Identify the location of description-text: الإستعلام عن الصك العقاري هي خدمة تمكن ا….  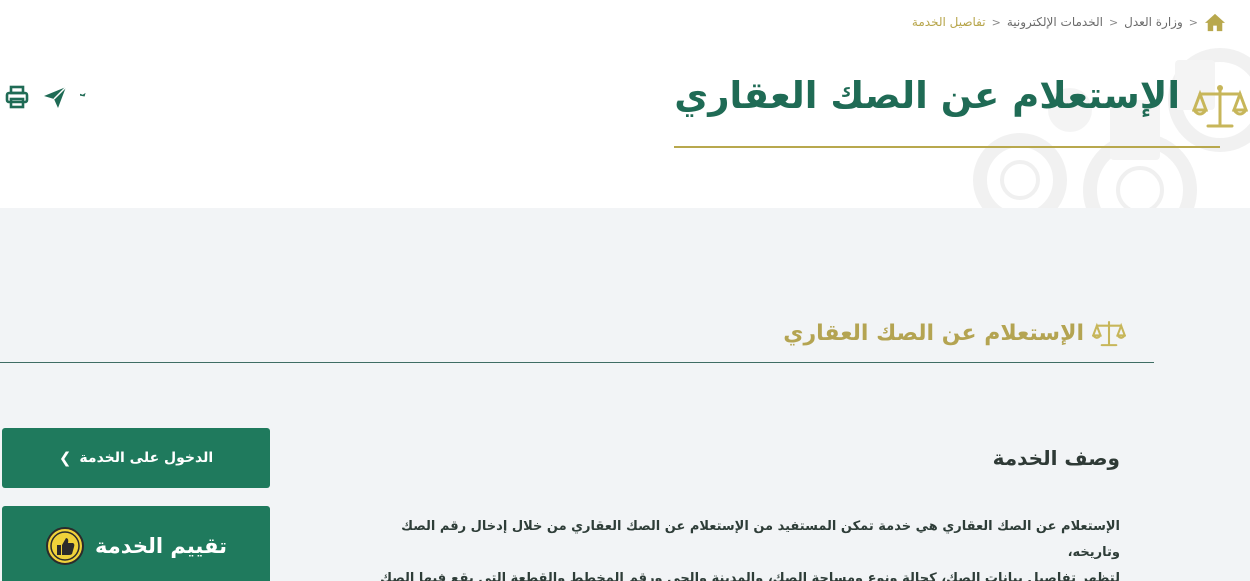
(740, 547).